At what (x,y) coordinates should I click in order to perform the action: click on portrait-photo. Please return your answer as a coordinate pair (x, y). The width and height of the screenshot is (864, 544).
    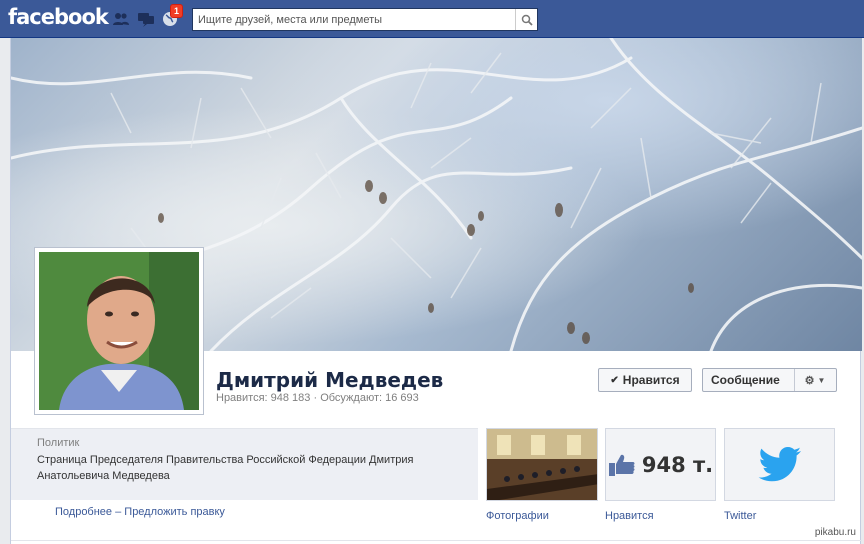
    Looking at the image, I should click on (119, 331).